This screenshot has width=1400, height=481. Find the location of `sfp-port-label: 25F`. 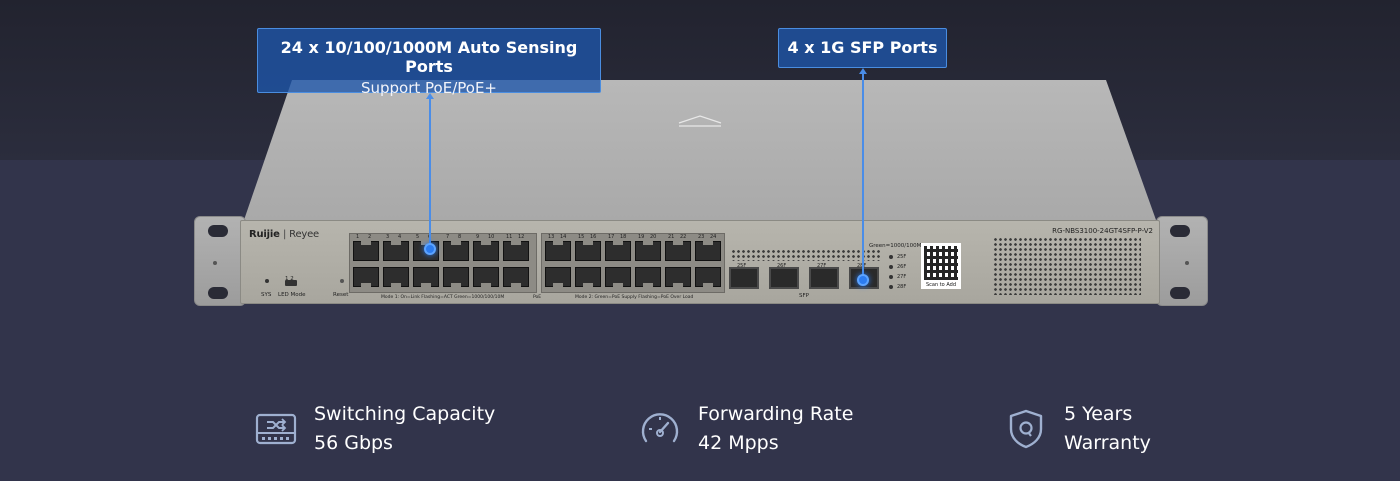

sfp-port-label: 25F is located at coordinates (742, 266).